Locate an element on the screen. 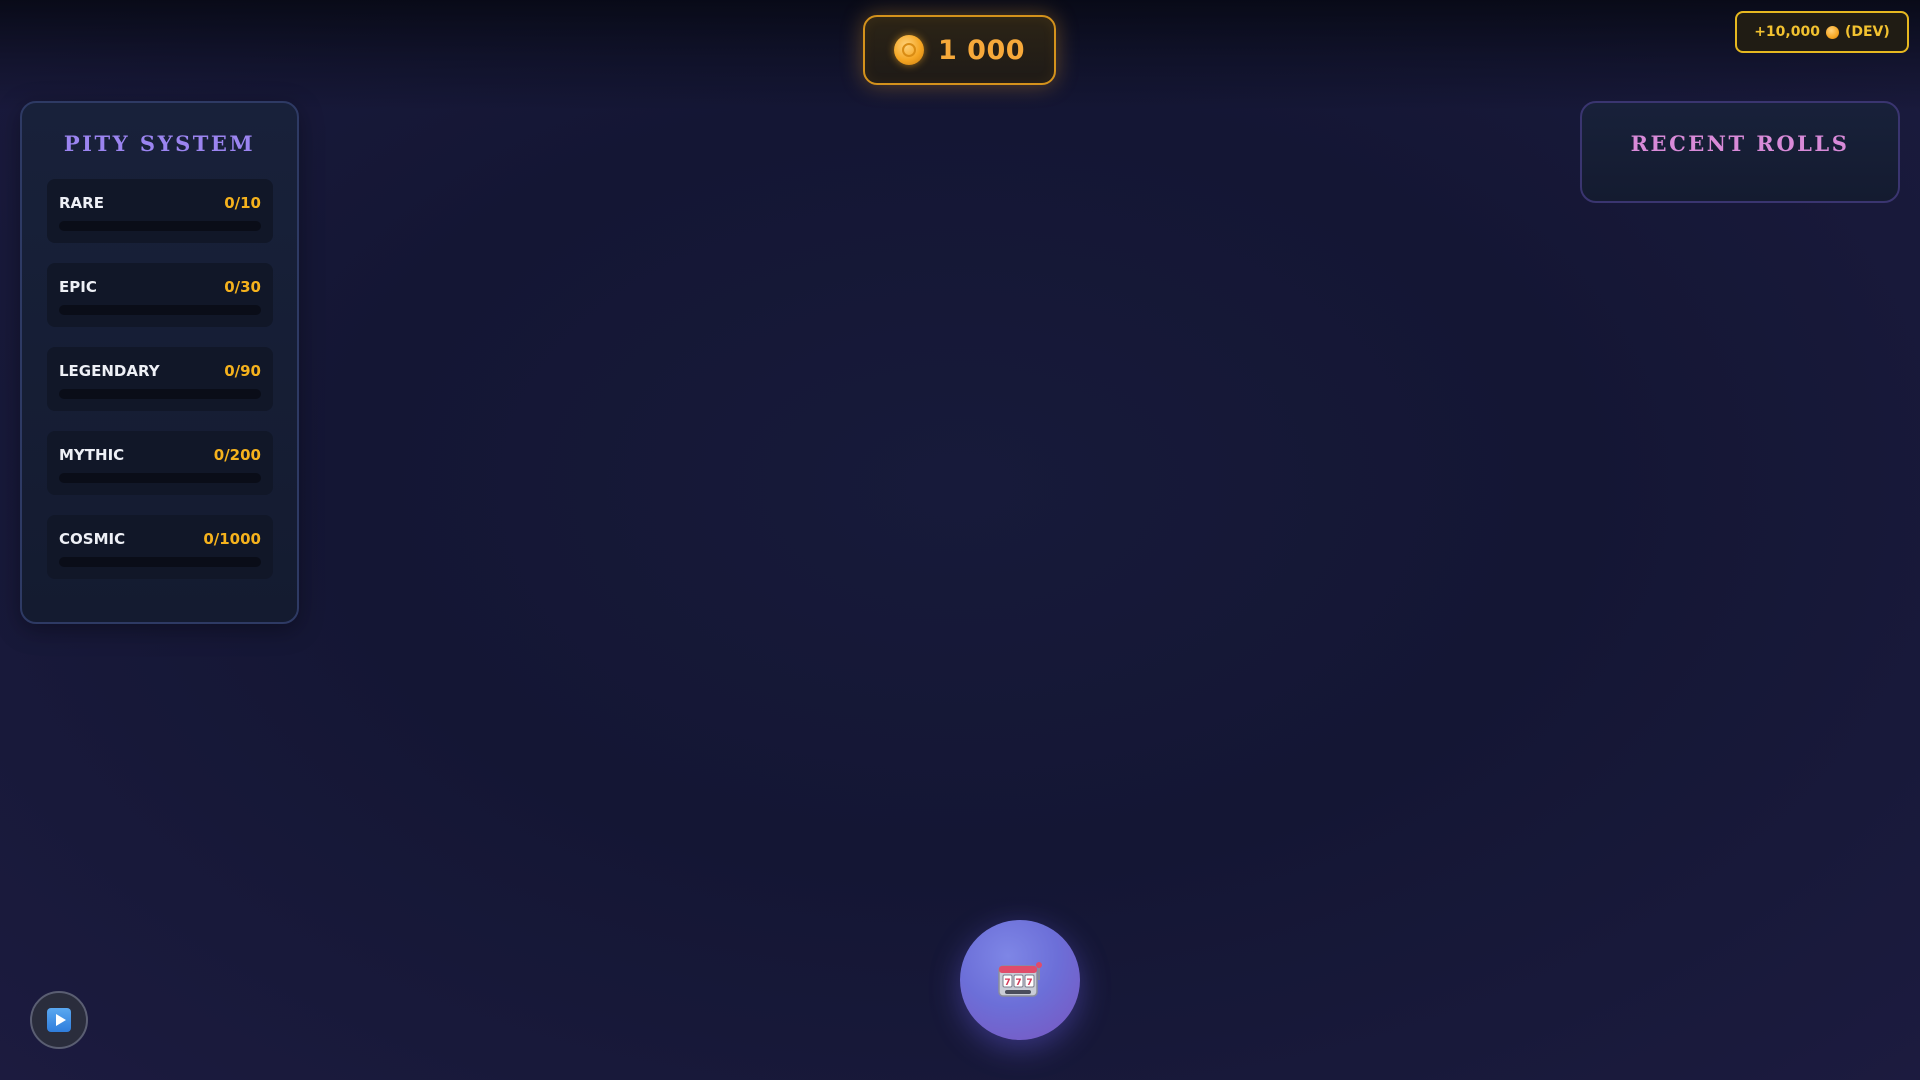  pity-item-label: MYTHIC is located at coordinates (92, 455).